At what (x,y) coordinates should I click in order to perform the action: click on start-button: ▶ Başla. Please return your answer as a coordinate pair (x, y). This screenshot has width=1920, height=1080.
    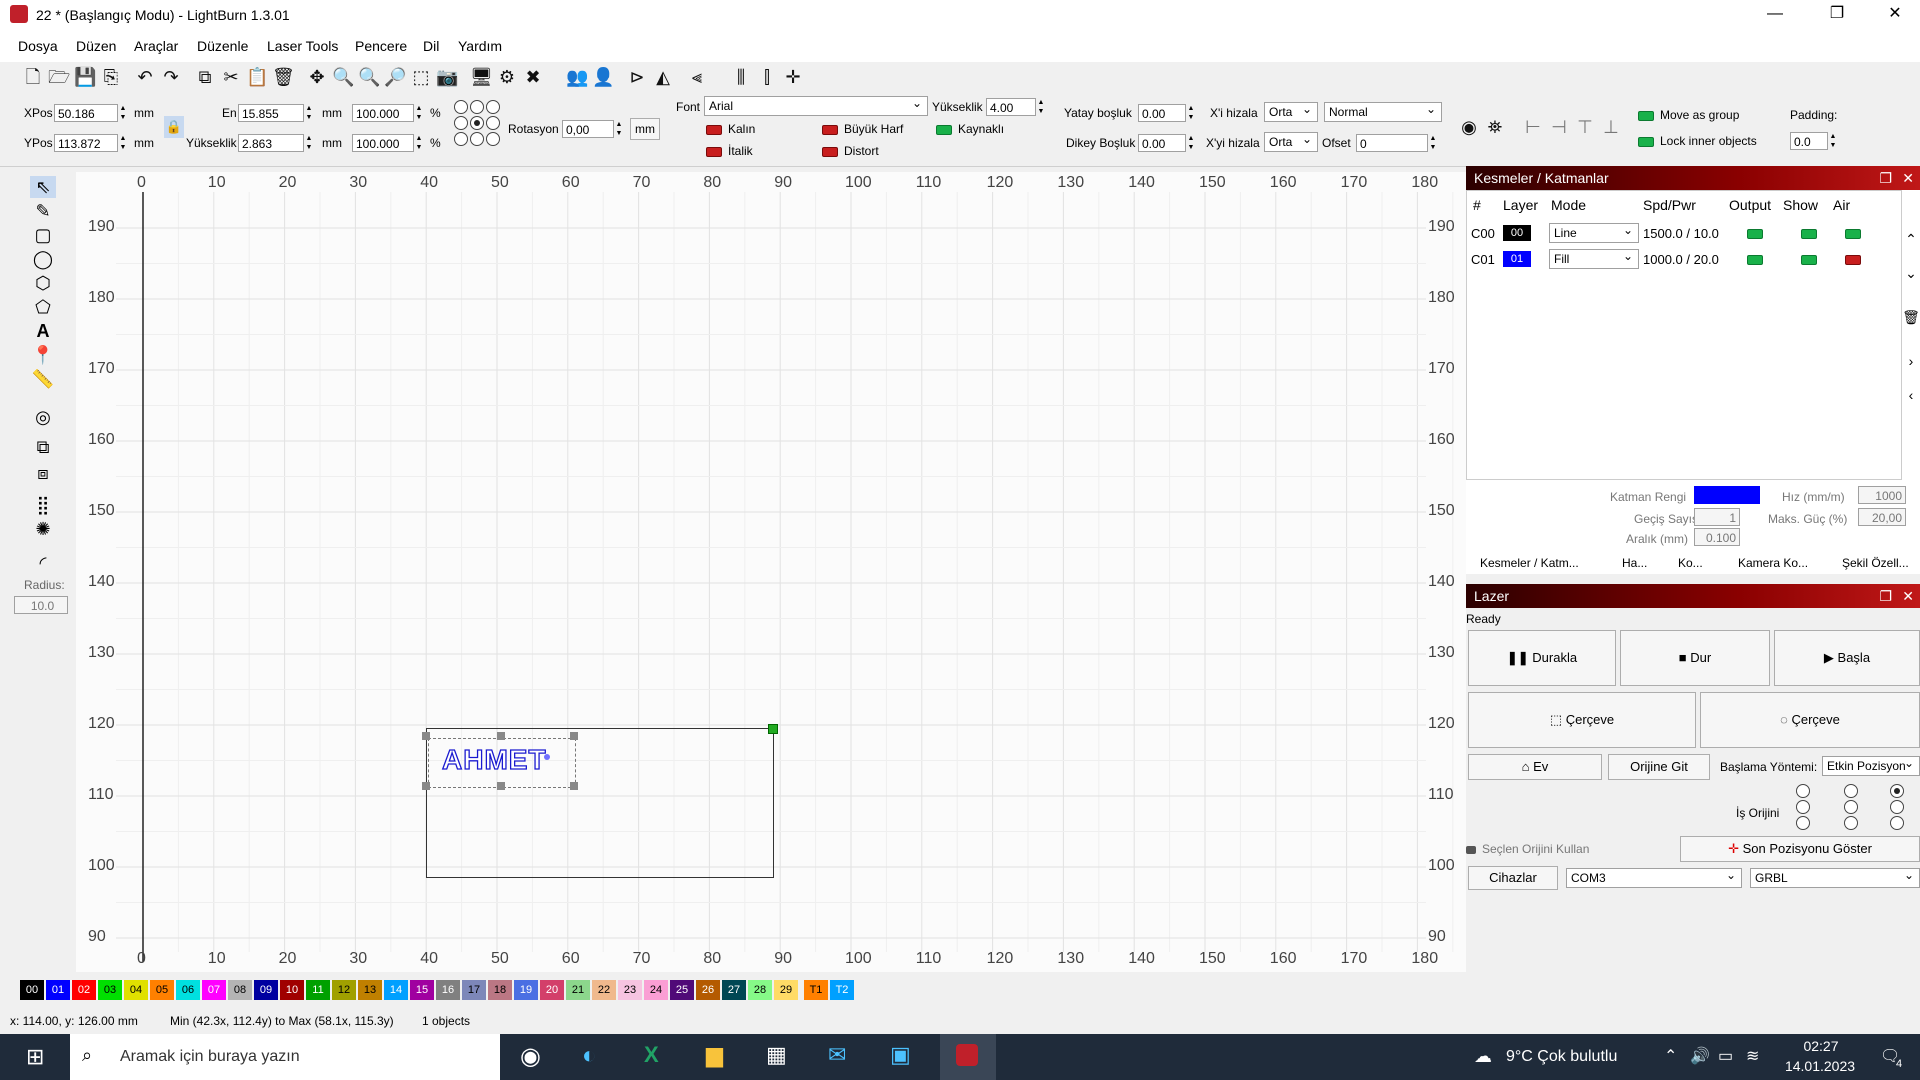
    Looking at the image, I should click on (1847, 658).